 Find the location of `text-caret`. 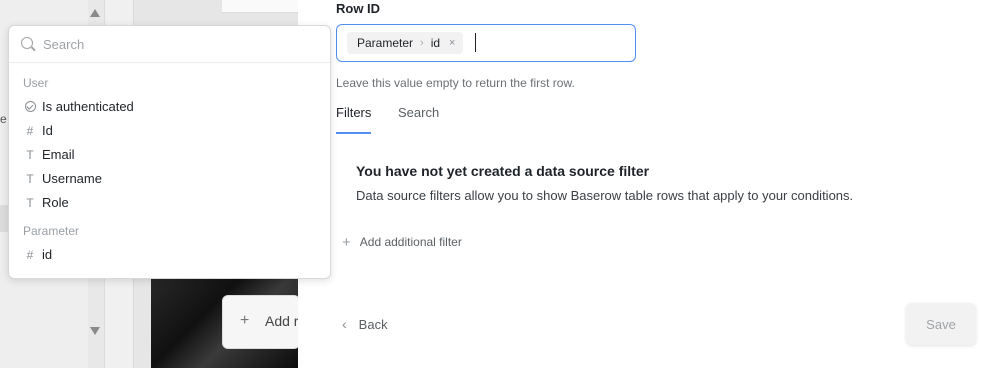

text-caret is located at coordinates (475, 42).